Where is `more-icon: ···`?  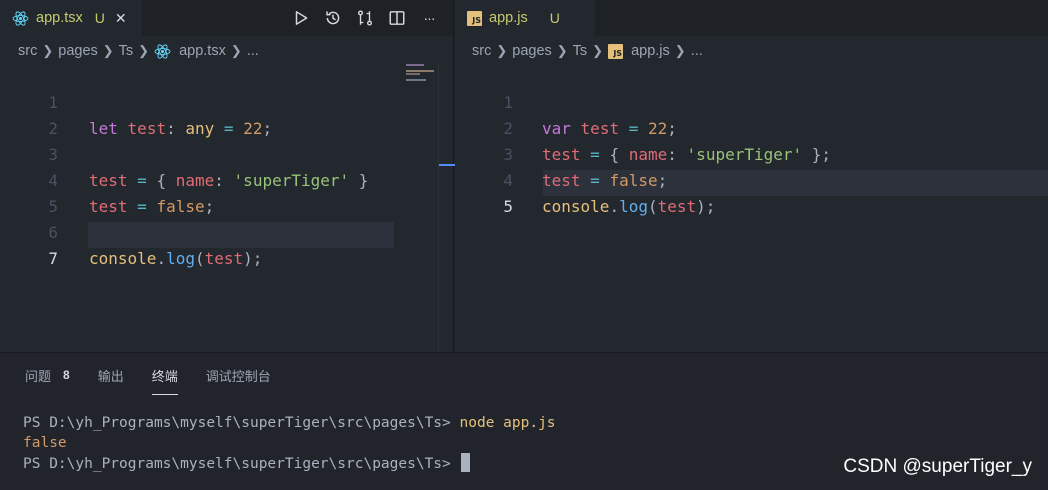 more-icon: ··· is located at coordinates (429, 18).